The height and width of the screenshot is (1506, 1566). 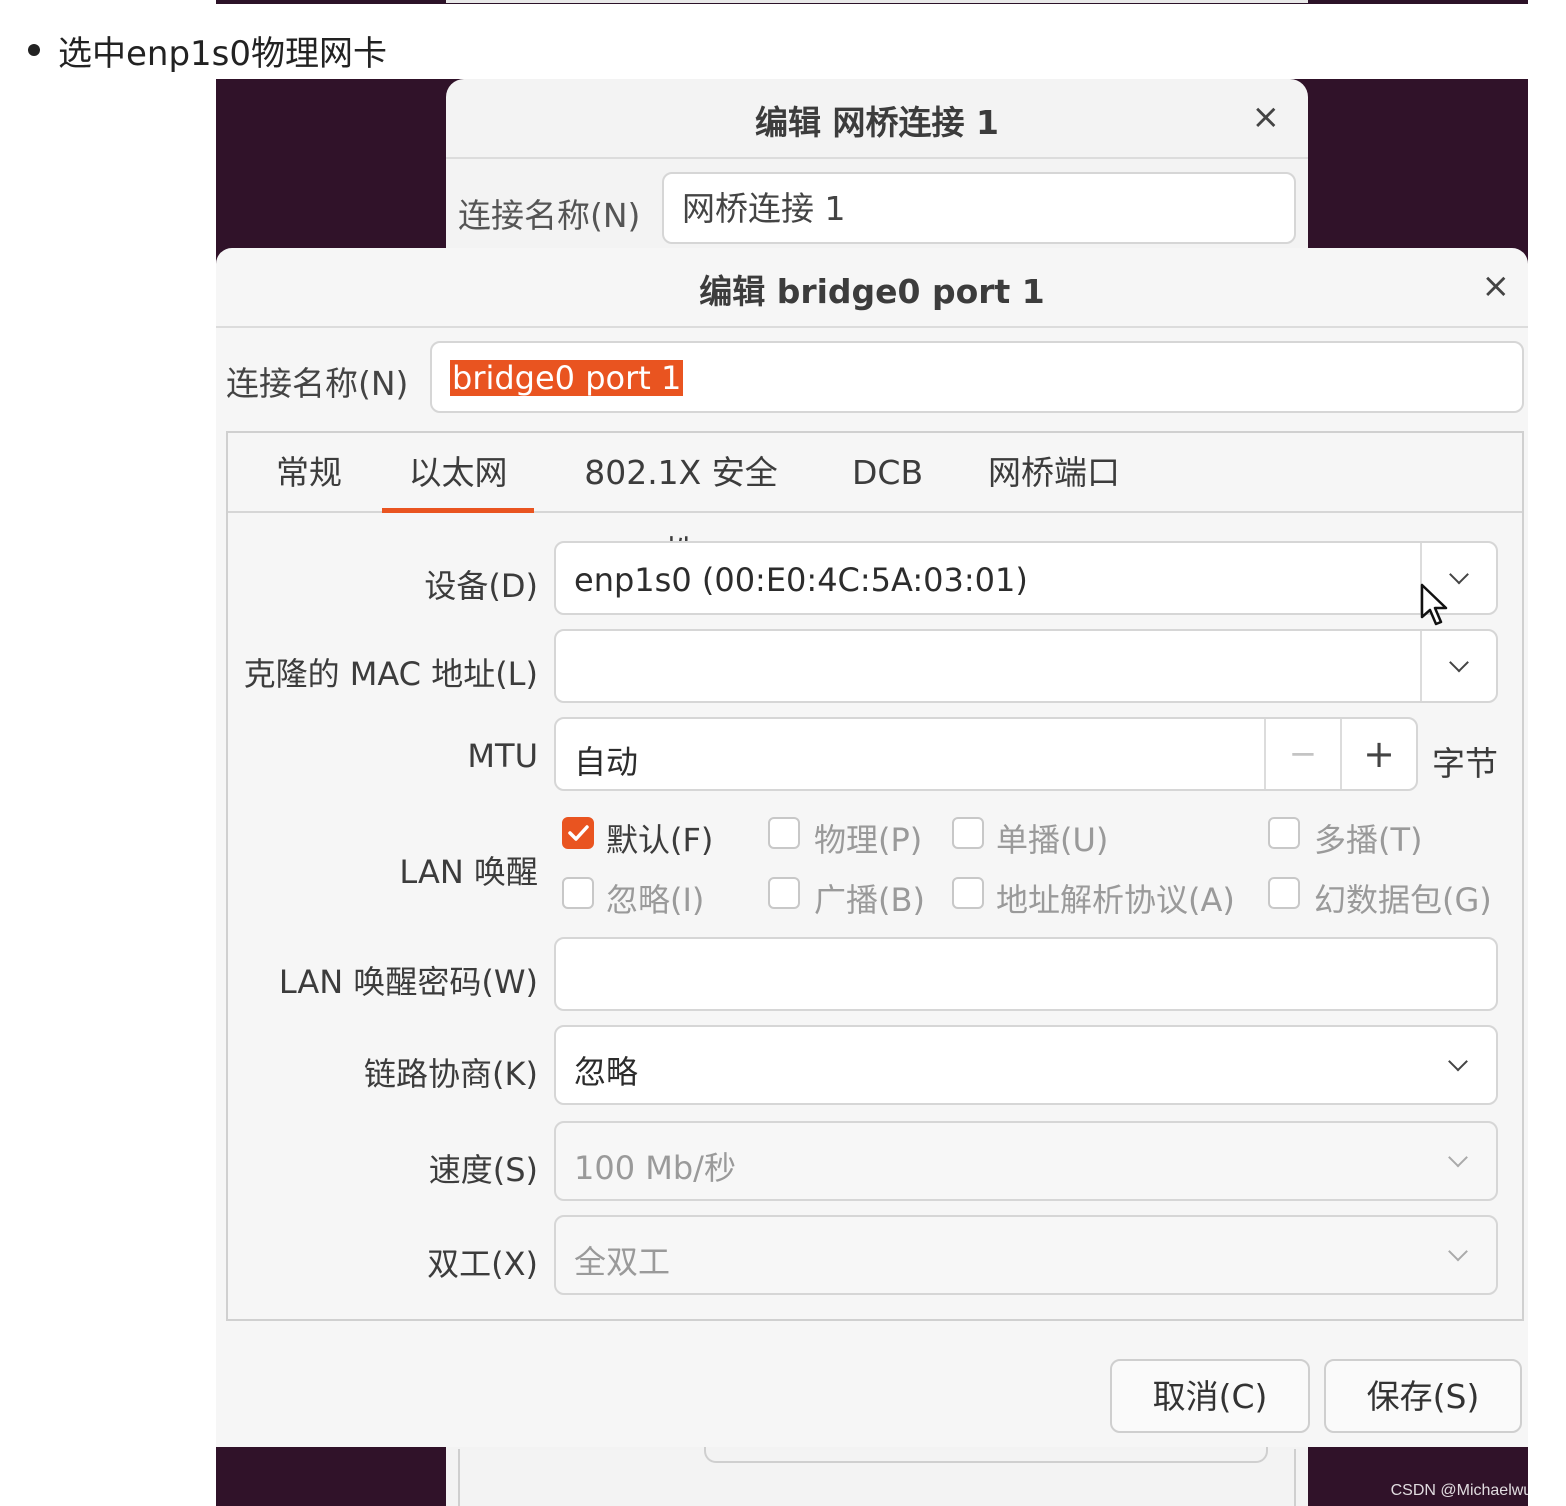 What do you see at coordinates (1378, 754) in the screenshot?
I see `mtu-increment-button: +` at bounding box center [1378, 754].